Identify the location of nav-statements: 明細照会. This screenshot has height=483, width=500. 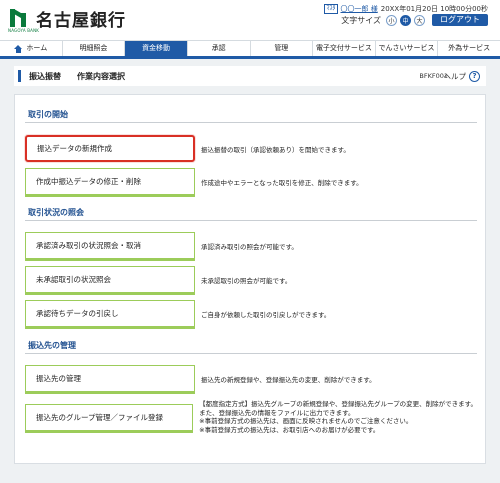
(94, 48).